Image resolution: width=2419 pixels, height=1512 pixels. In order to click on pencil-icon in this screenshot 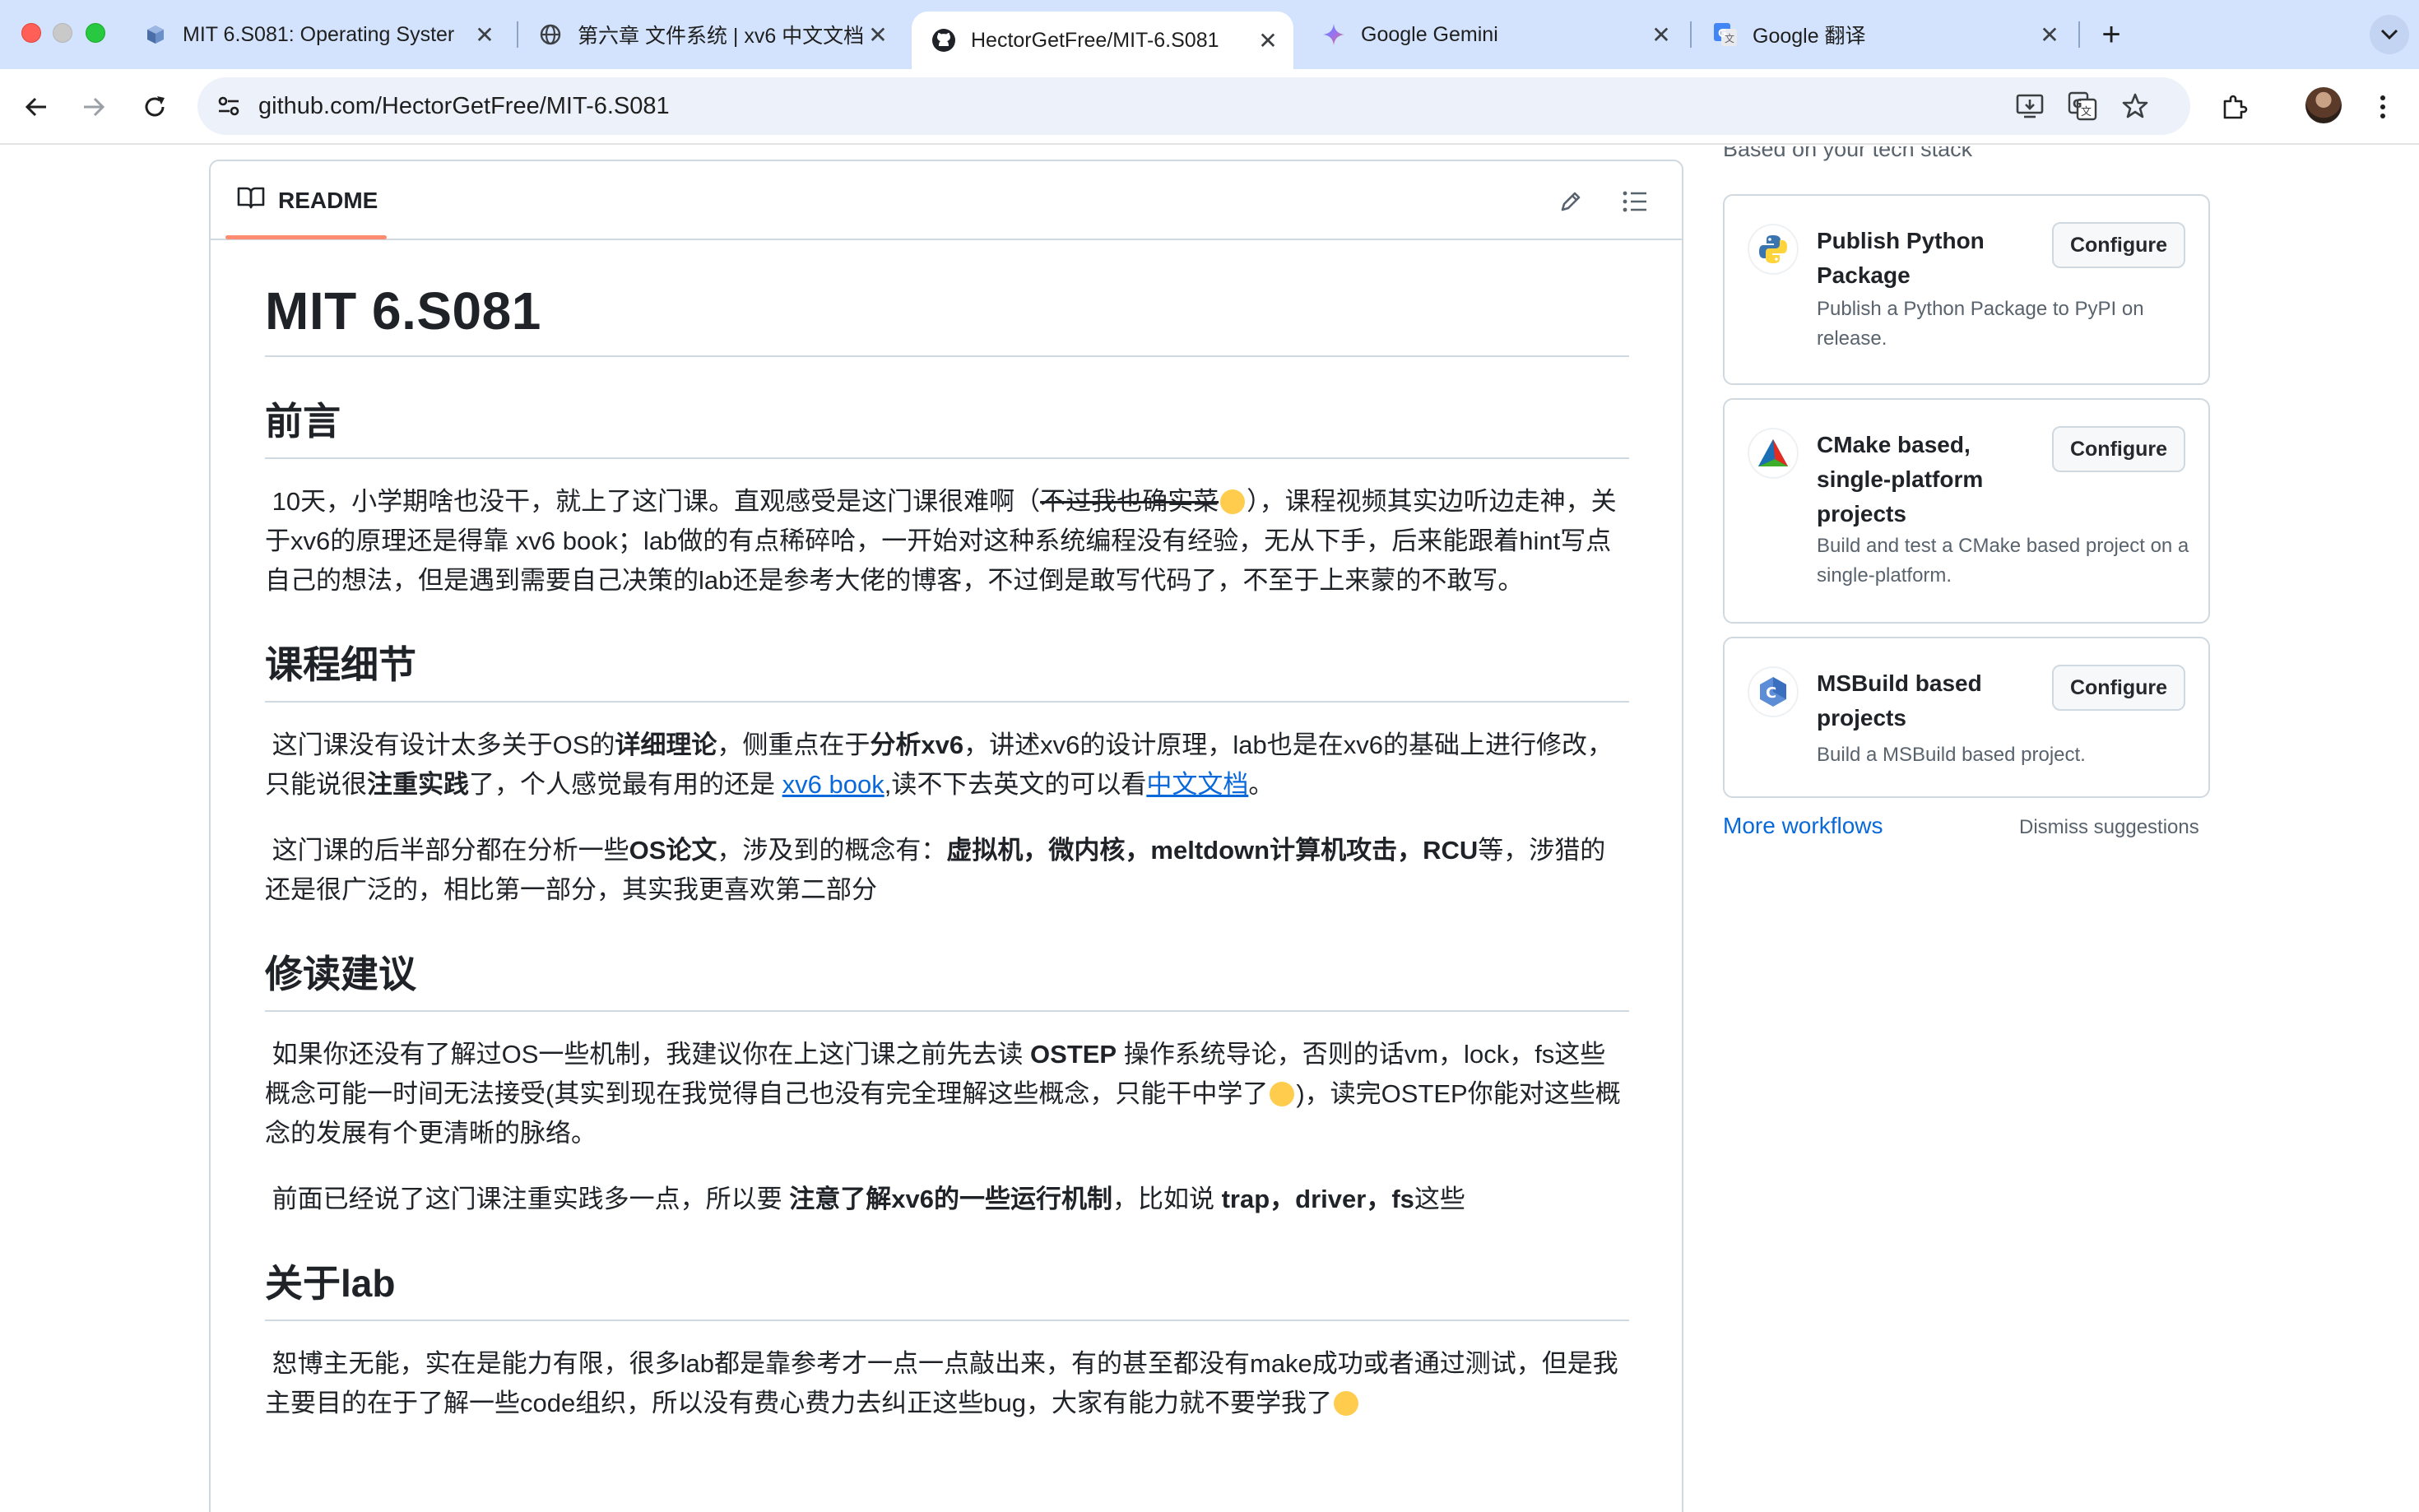, I will do `click(1571, 201)`.